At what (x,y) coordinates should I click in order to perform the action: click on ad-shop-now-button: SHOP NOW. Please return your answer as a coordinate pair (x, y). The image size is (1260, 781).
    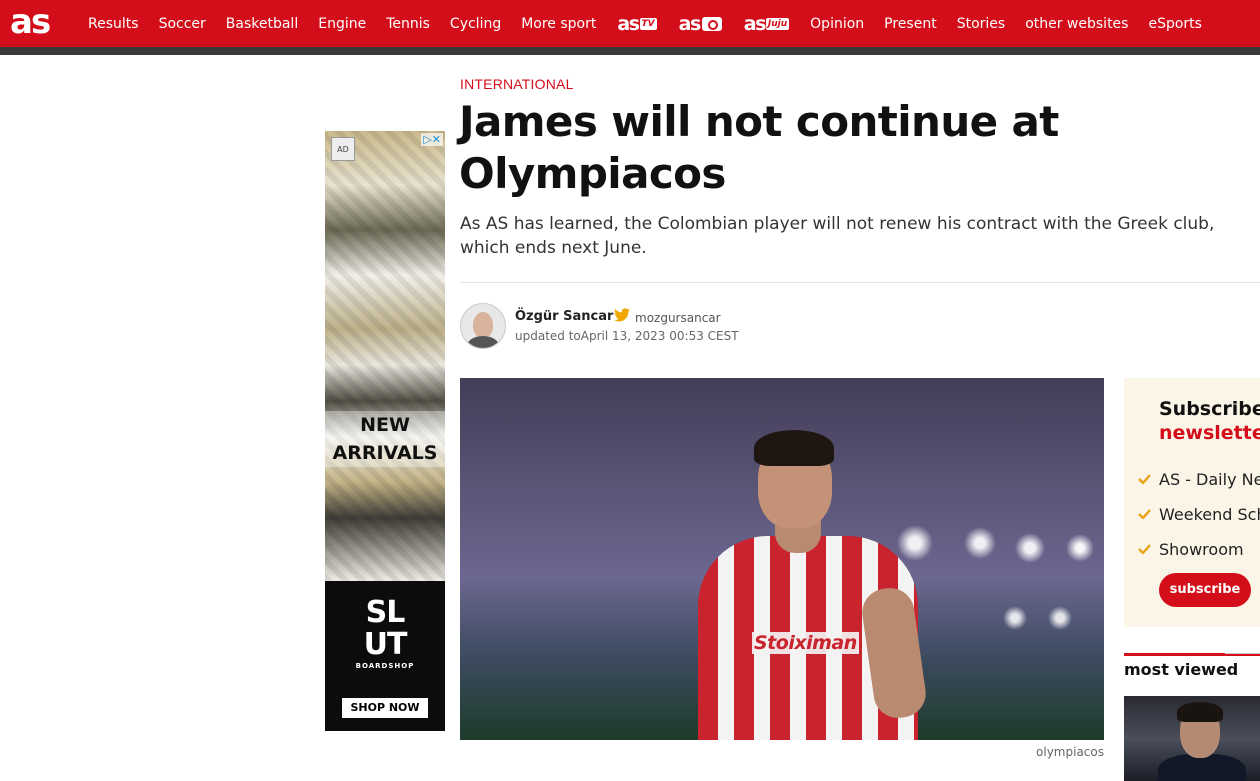
    Looking at the image, I should click on (385, 708).